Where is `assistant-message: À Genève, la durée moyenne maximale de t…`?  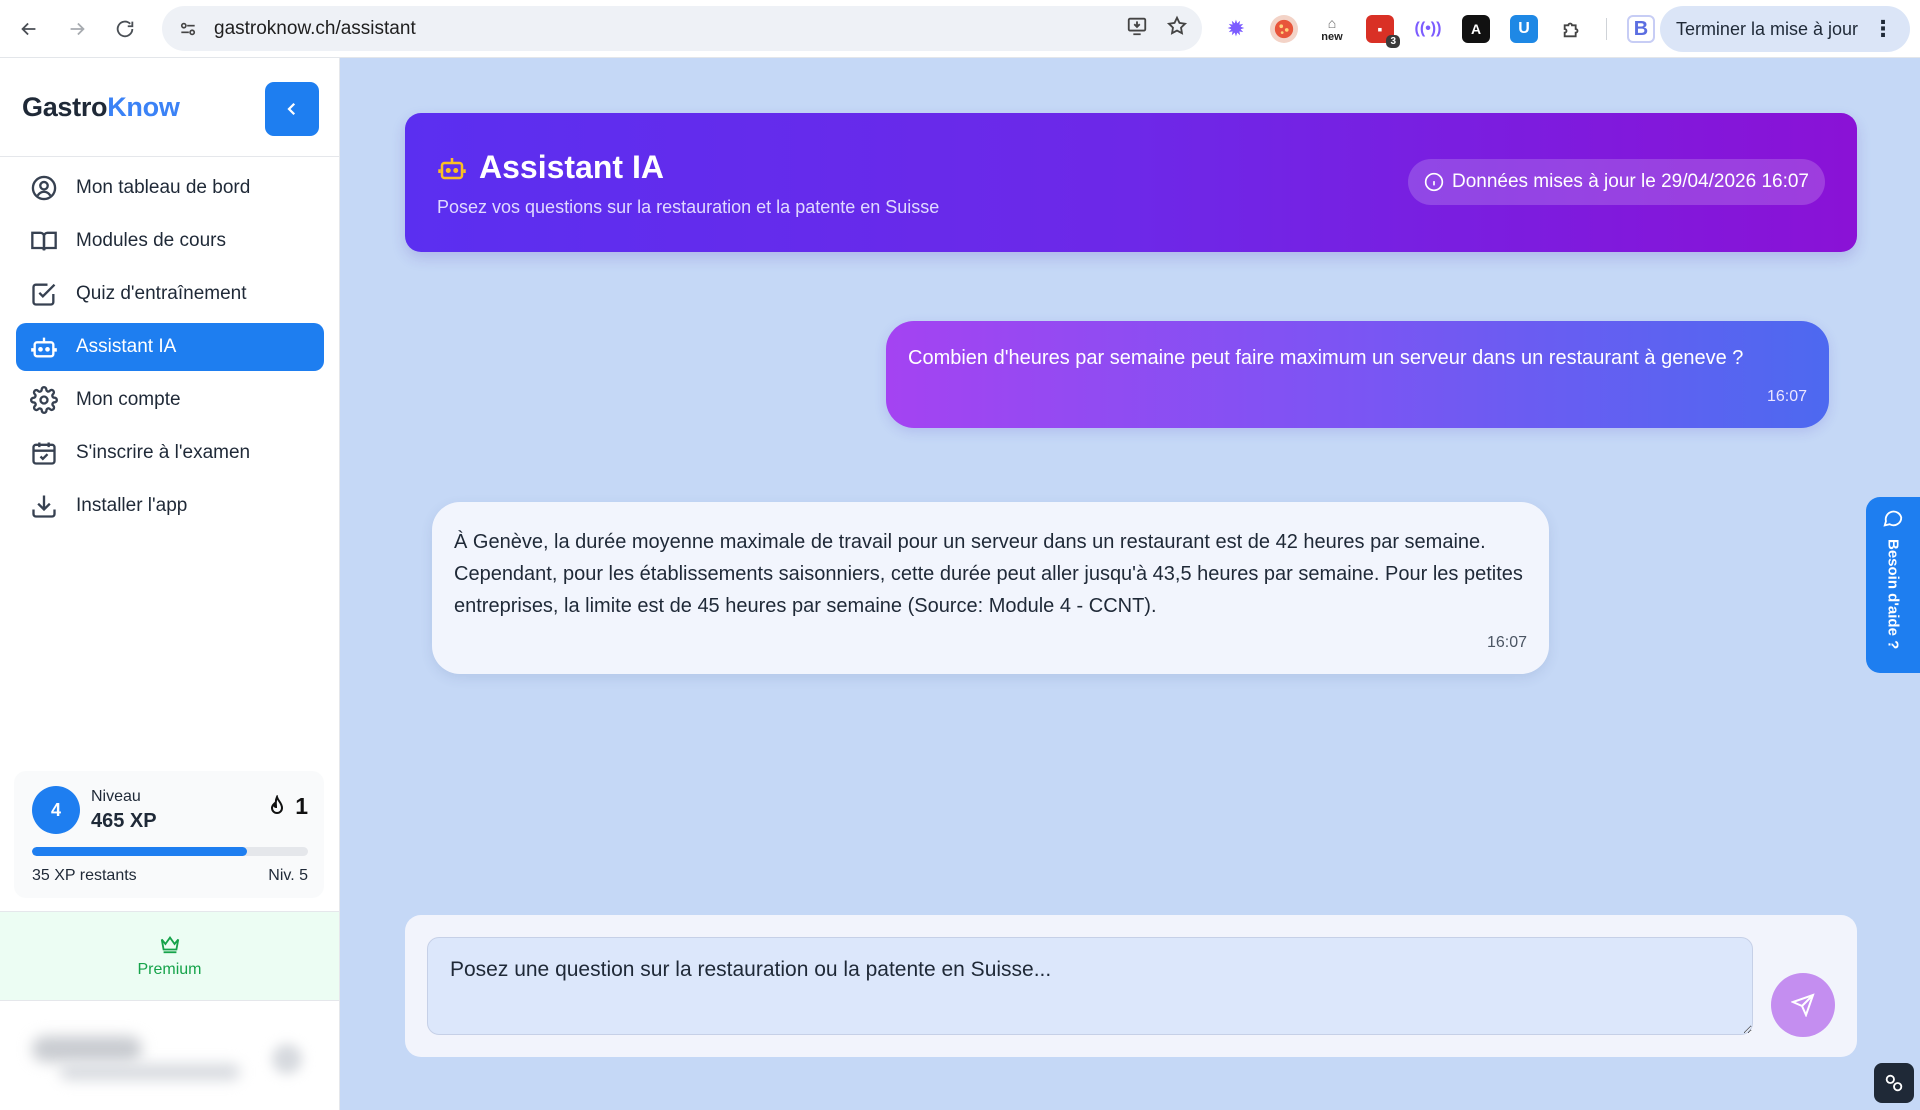
assistant-message: À Genève, la durée moyenne maximale de t… is located at coordinates (990, 588).